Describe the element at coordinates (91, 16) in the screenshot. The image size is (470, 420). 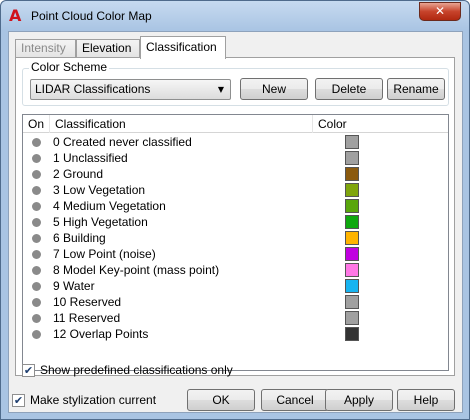
I see `dialog-title: Point Cloud Color Map` at that location.